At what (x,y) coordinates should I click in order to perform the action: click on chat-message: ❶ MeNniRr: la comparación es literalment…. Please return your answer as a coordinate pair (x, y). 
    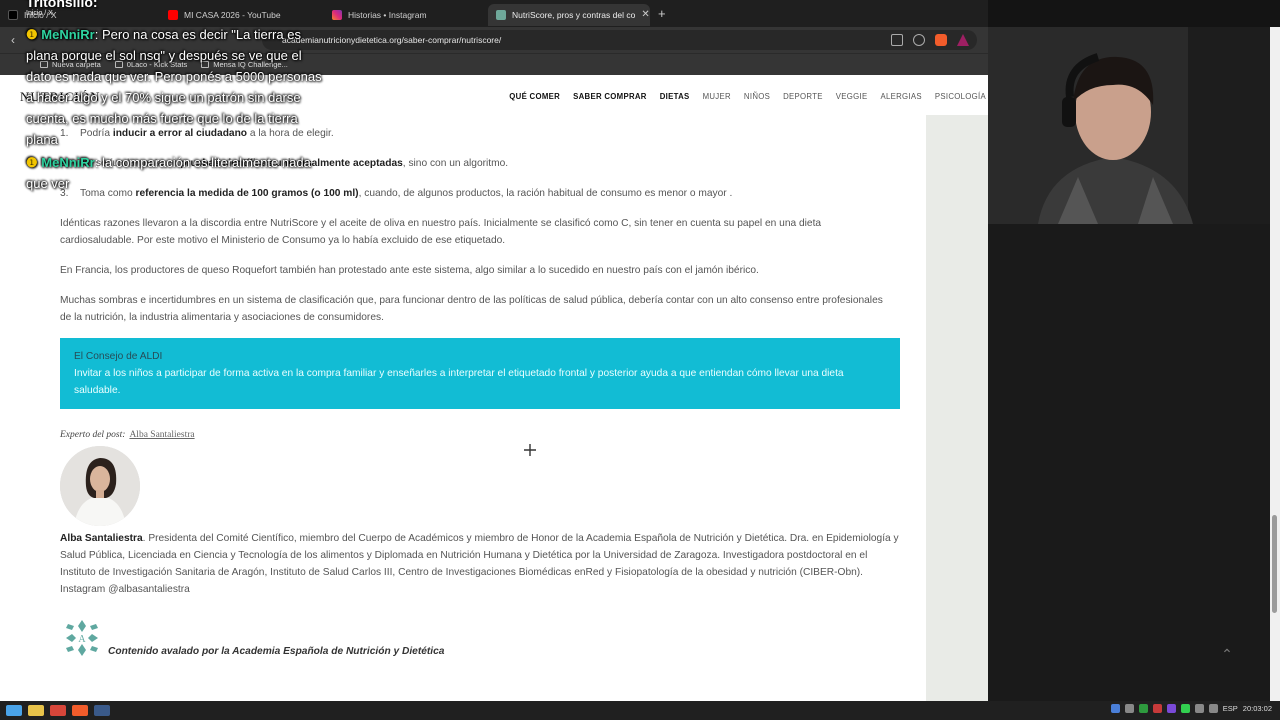
    Looking at the image, I should click on (176, 173).